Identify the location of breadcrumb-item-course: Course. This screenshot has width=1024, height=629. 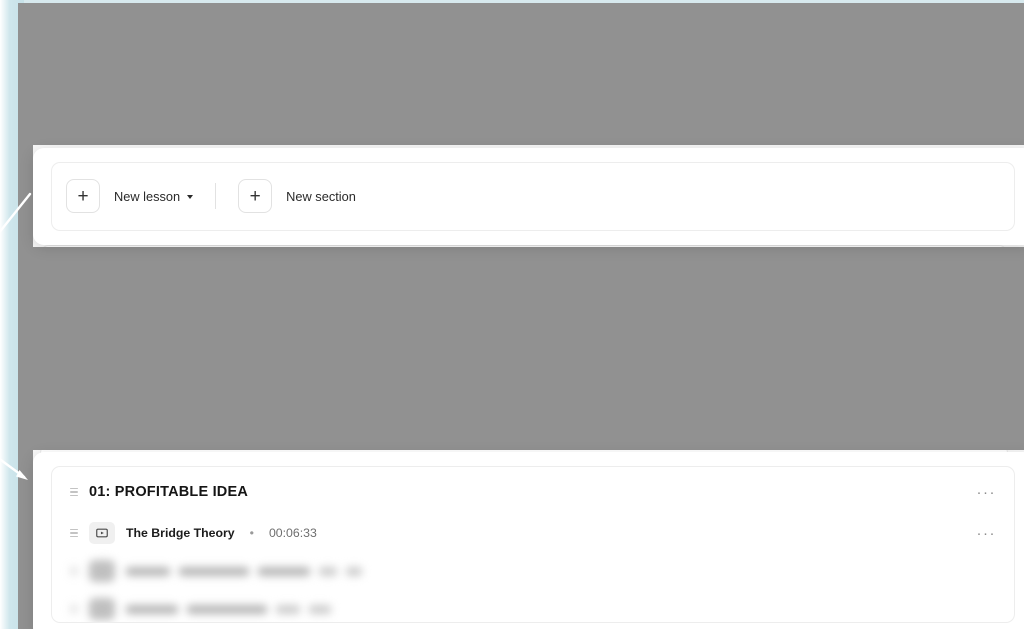
(133, 69).